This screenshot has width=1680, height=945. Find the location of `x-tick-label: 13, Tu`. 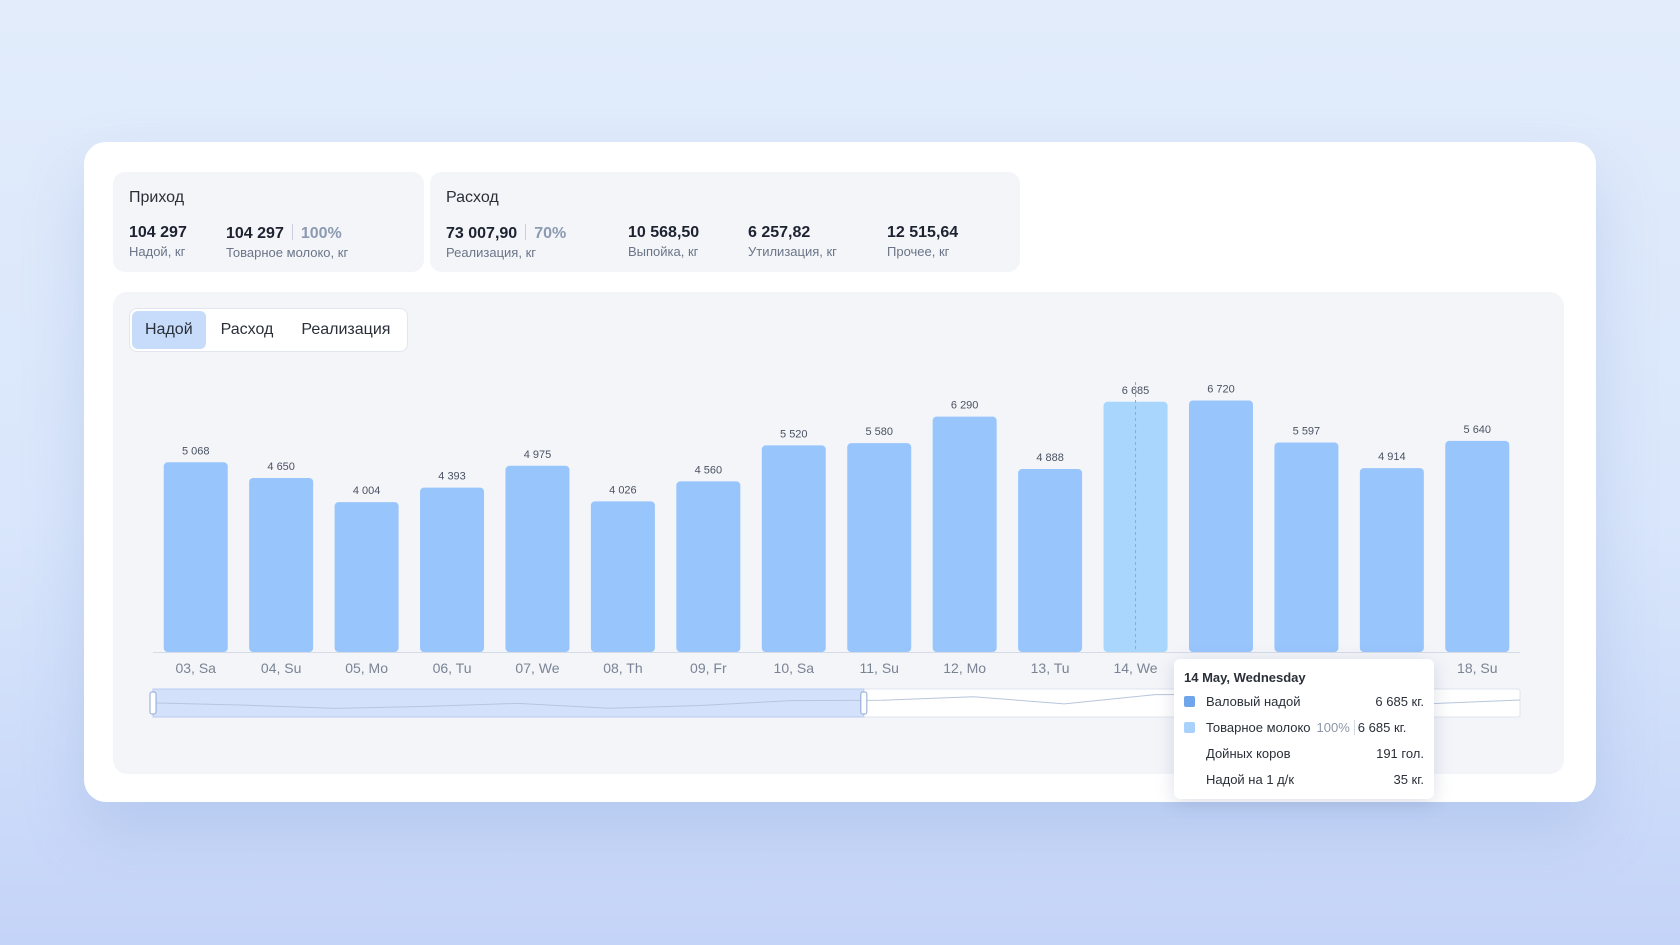

x-tick-label: 13, Tu is located at coordinates (1050, 668).